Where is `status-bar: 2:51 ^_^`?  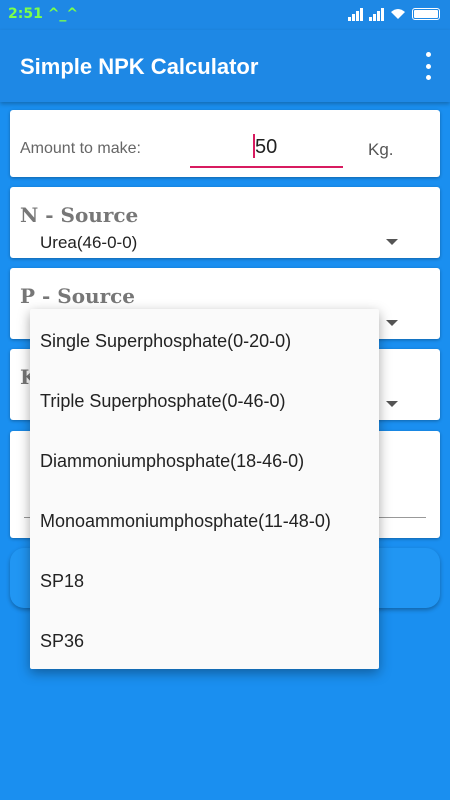 status-bar: 2:51 ^_^ is located at coordinates (225, 15).